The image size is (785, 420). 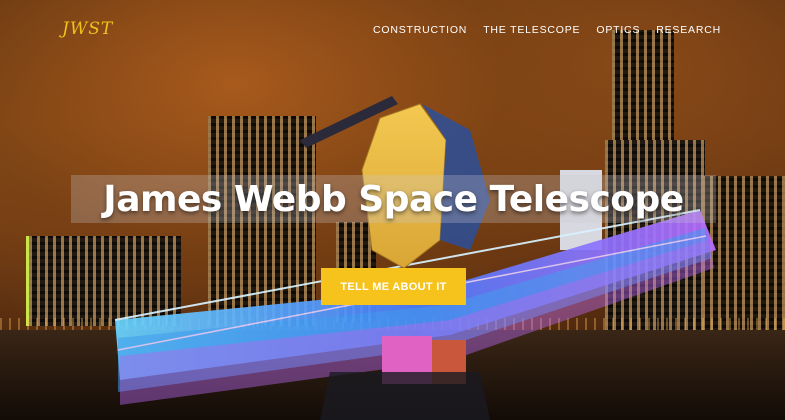 I want to click on tell-me-about-it-button: TELL ME ABOUT IT, so click(x=393, y=286).